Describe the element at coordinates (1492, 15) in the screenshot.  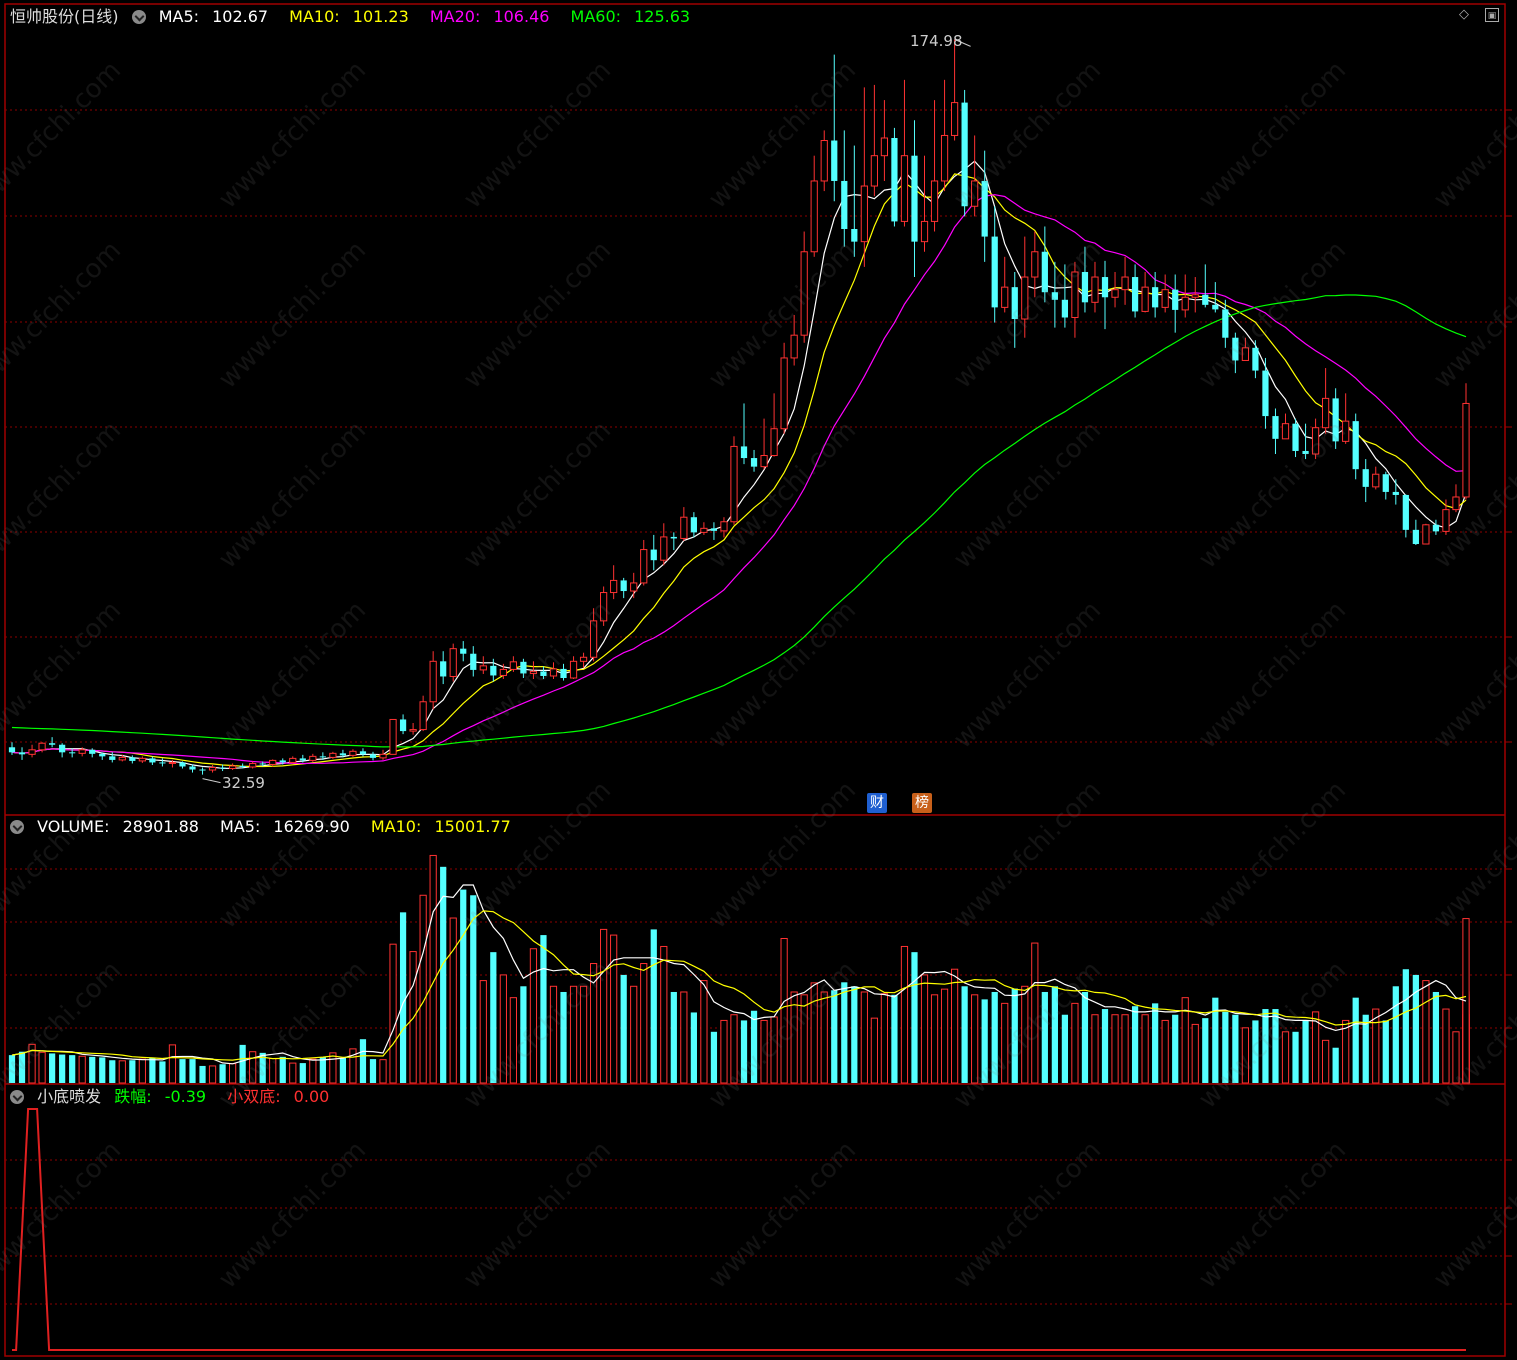
I see `maximize-icon: ▣` at that location.